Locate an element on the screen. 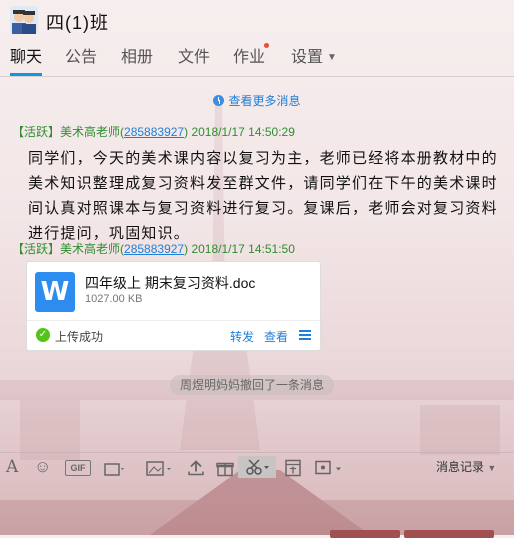  check-circle-icon: ✓ is located at coordinates (43, 335).